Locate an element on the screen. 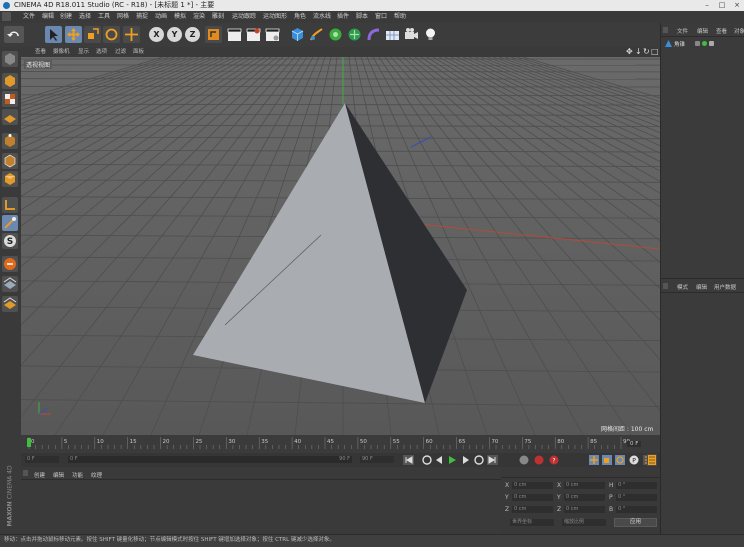 This screenshot has width=744, height=547. next-frame-icon is located at coordinates (466, 460).